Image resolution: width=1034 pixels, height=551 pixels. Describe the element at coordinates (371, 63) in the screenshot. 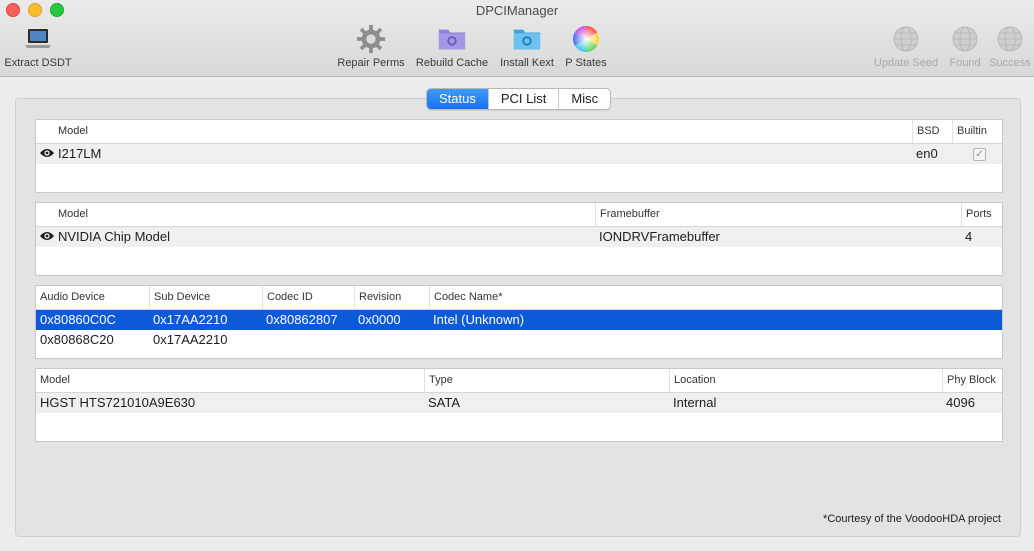

I see `repair-perms-label: Repair Perms` at that location.